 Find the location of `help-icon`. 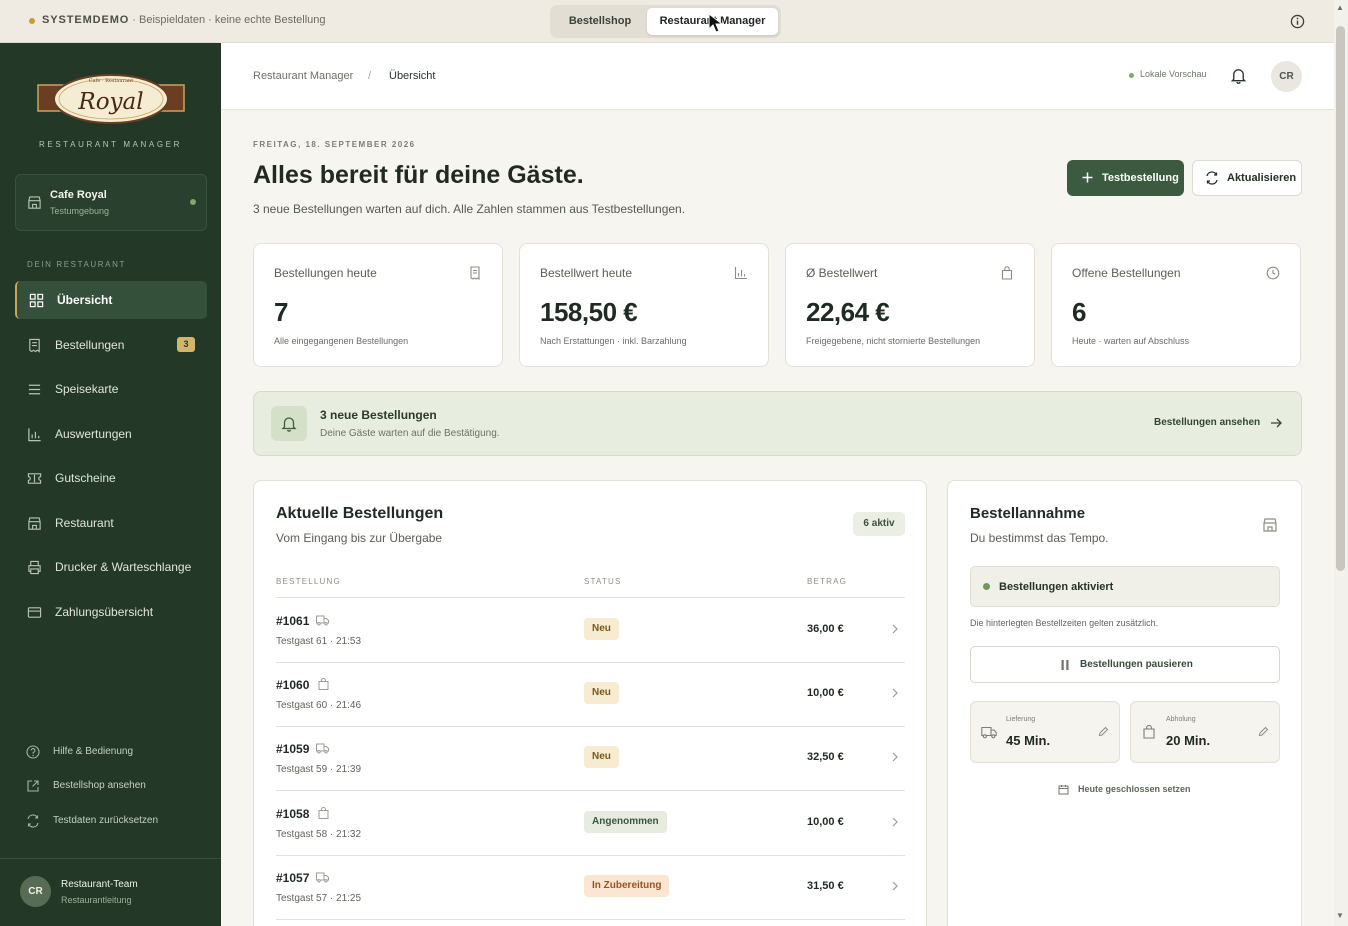

help-icon is located at coordinates (33, 752).